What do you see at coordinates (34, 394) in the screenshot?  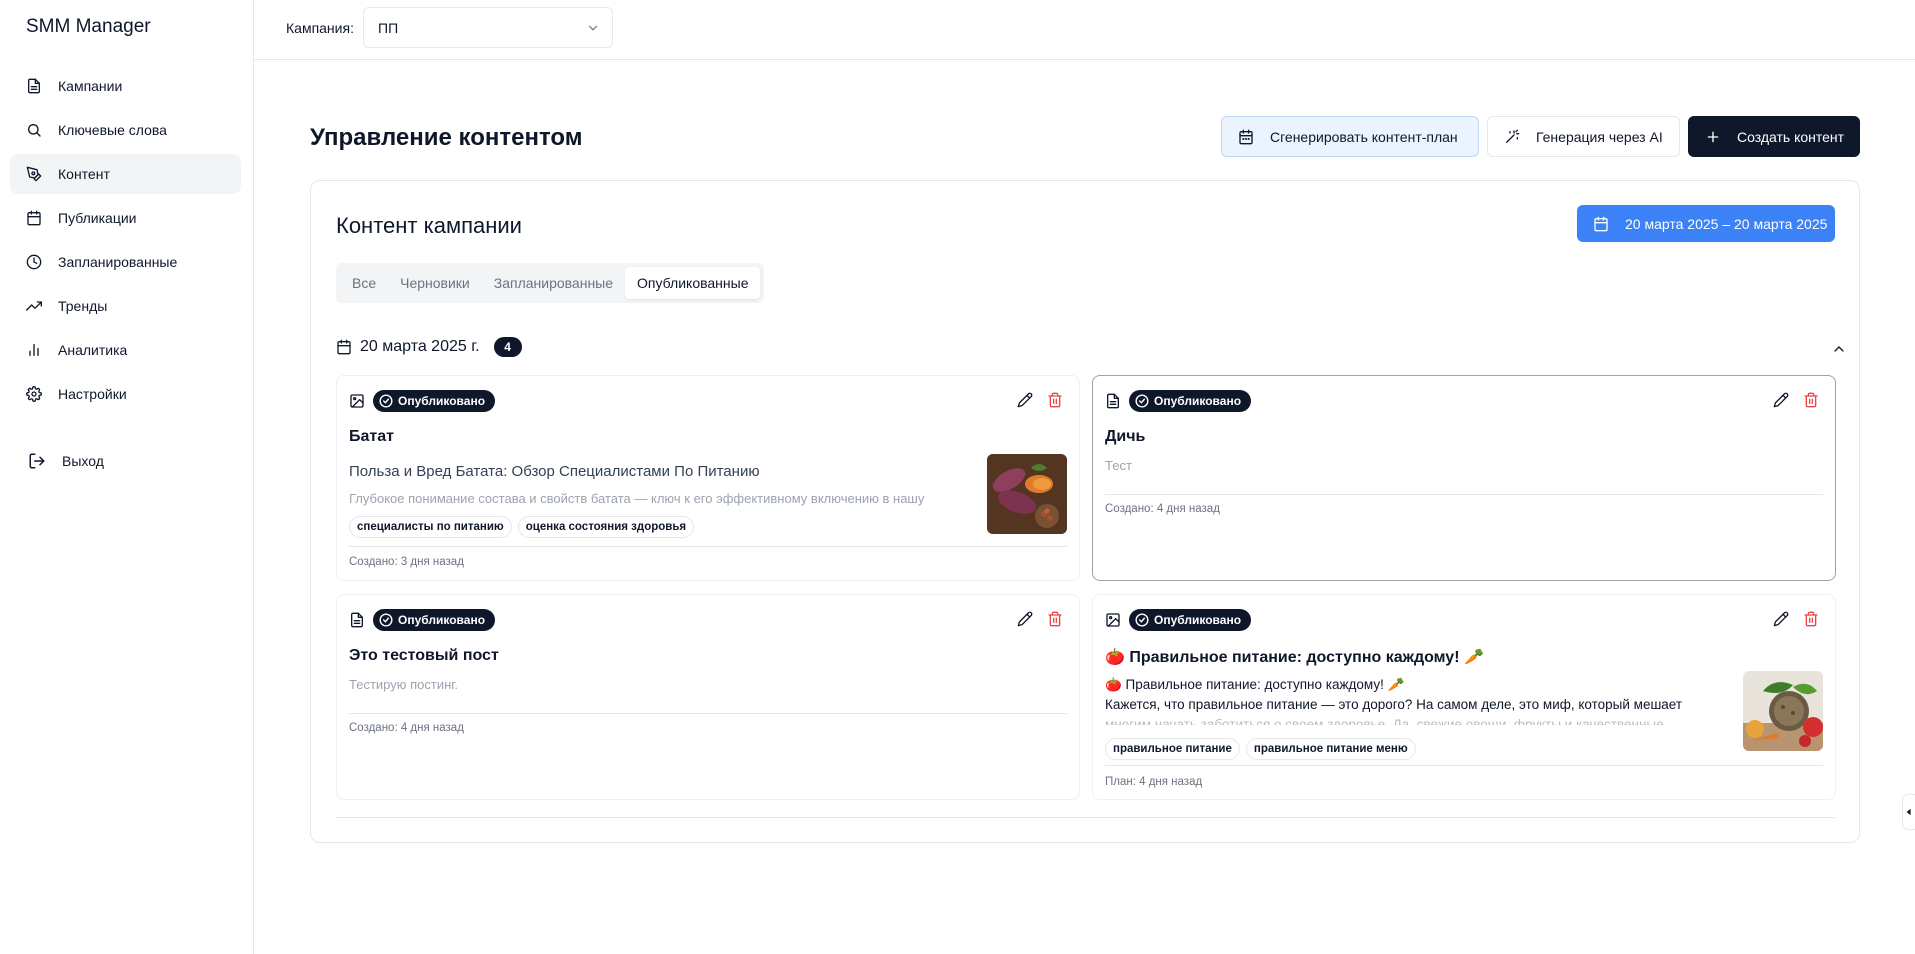 I see `settings-icon` at bounding box center [34, 394].